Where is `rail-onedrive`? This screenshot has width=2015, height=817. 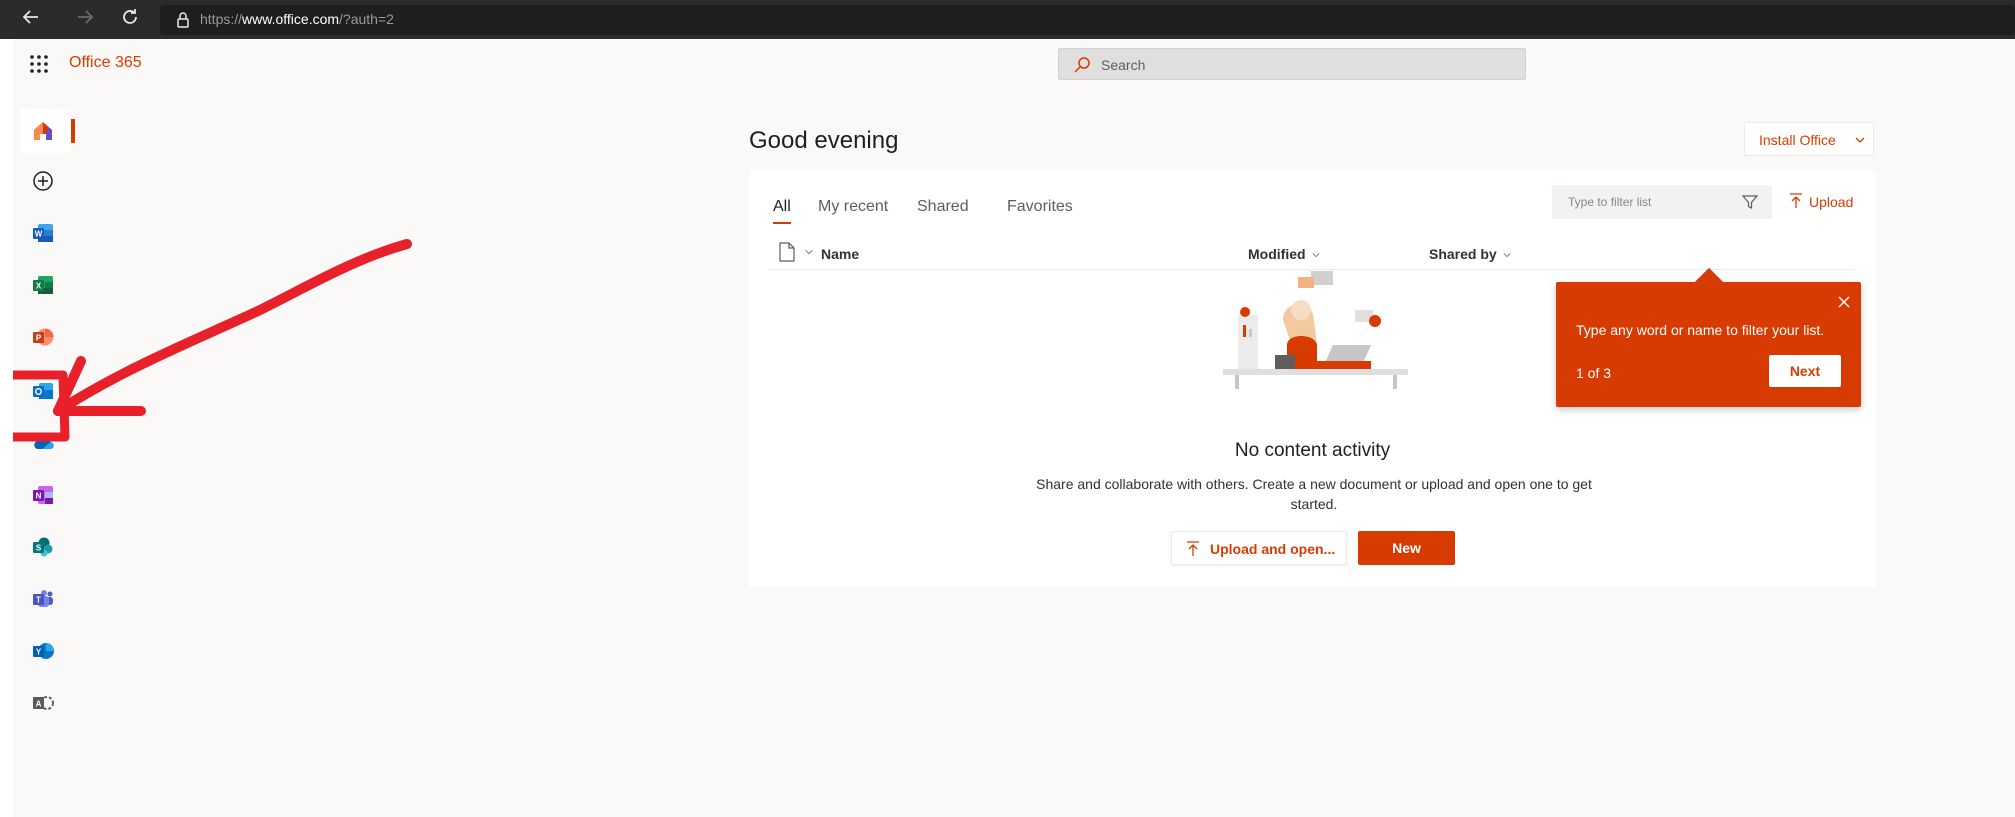
rail-onedrive is located at coordinates (43, 443).